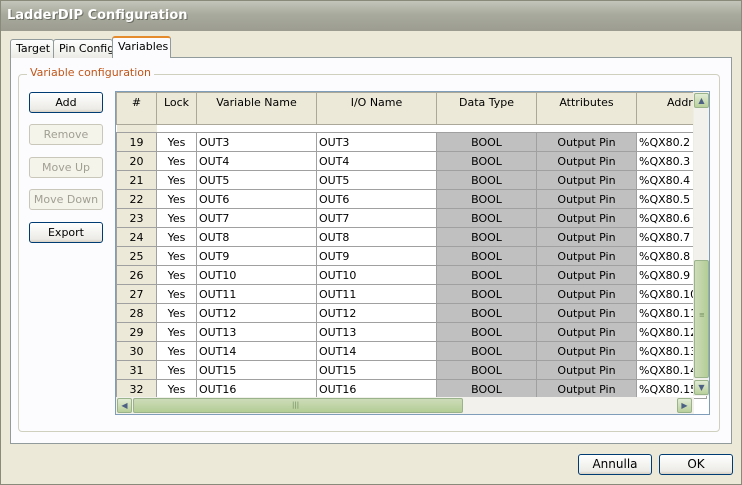 The width and height of the screenshot is (742, 485). Describe the element at coordinates (701, 100) in the screenshot. I see `scroll-up-arrow-icon: ▲` at that location.